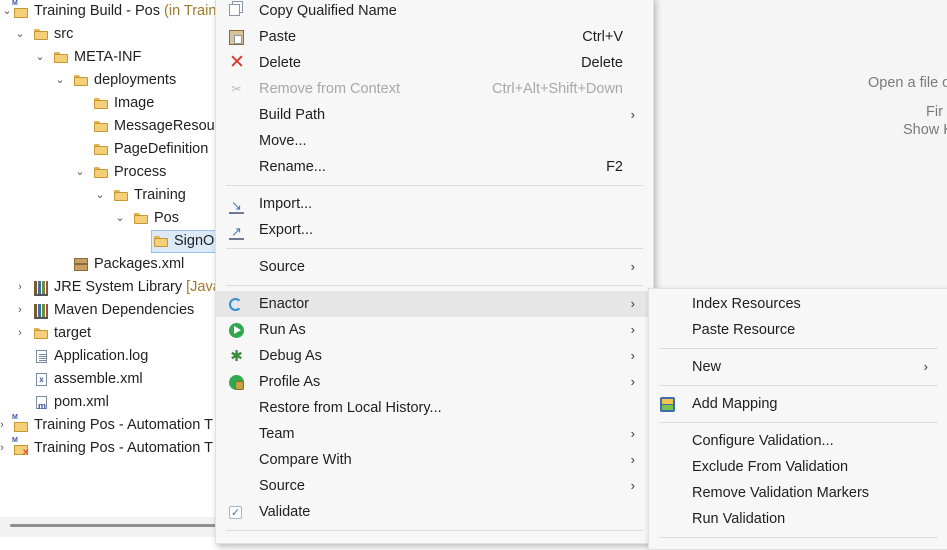 Image resolution: width=947 pixels, height=550 pixels. What do you see at coordinates (434, 167) in the screenshot?
I see `menu-item-rename: Rename... F2` at bounding box center [434, 167].